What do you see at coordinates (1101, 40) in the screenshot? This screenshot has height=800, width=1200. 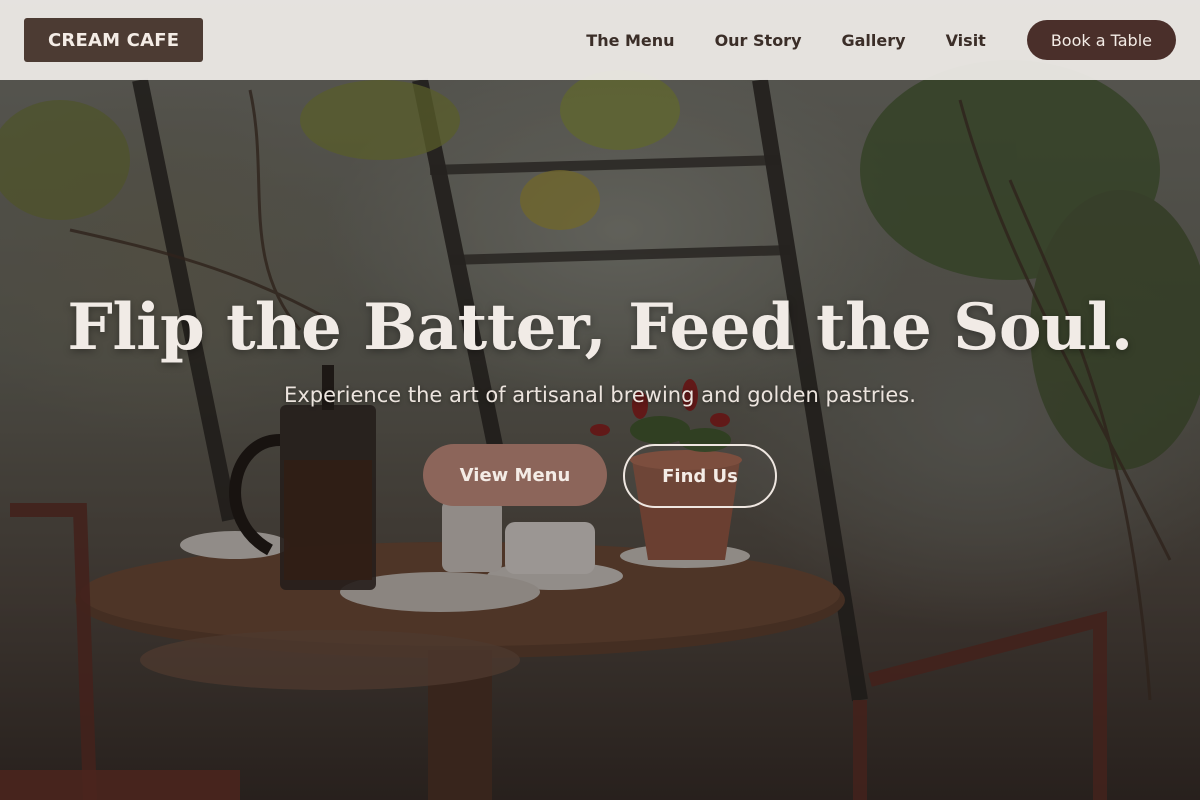 I see `book-a-table-button: Book a Table` at bounding box center [1101, 40].